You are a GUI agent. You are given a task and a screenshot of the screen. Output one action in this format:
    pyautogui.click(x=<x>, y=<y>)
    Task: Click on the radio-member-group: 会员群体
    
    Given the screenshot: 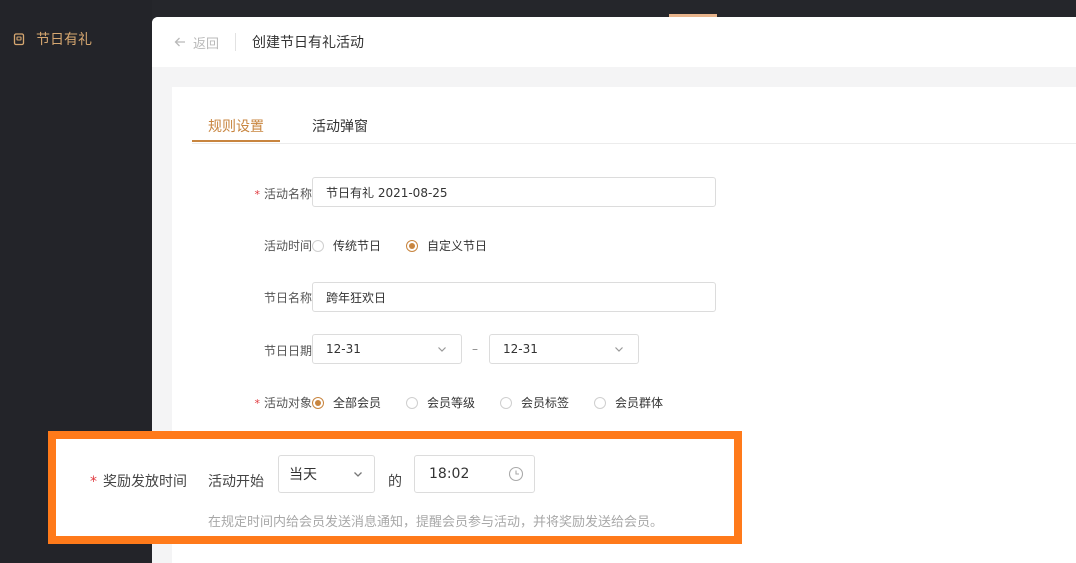 What is the action you would take?
    pyautogui.click(x=628, y=402)
    